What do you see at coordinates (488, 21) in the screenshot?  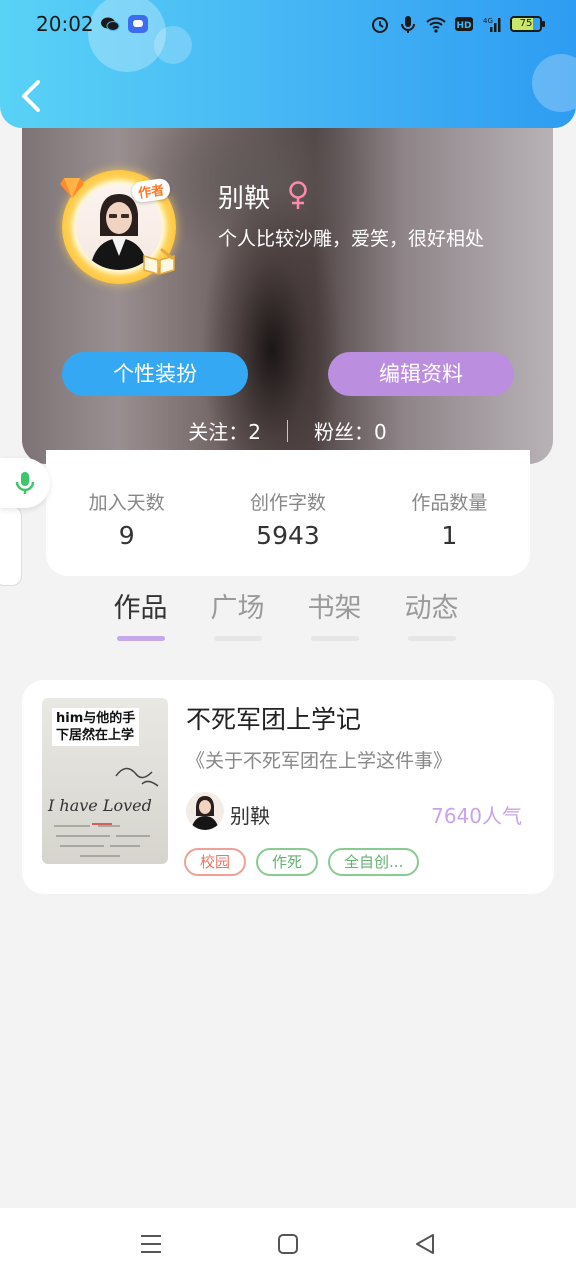 I see `svg-text: 4G` at bounding box center [488, 21].